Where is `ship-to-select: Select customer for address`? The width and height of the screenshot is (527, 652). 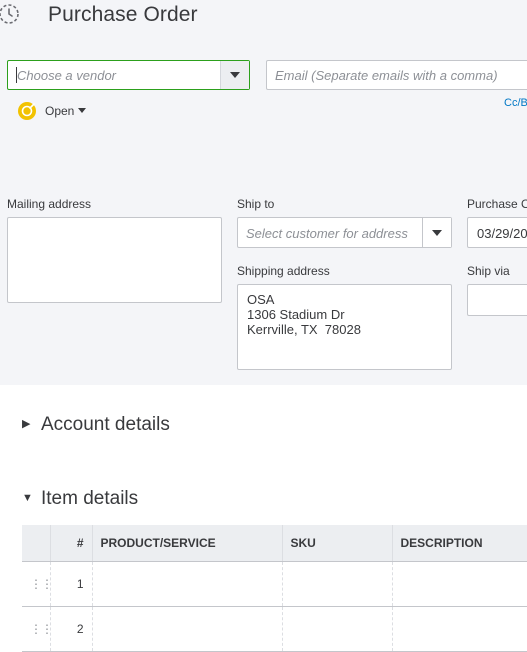 ship-to-select: Select customer for address is located at coordinates (344, 232).